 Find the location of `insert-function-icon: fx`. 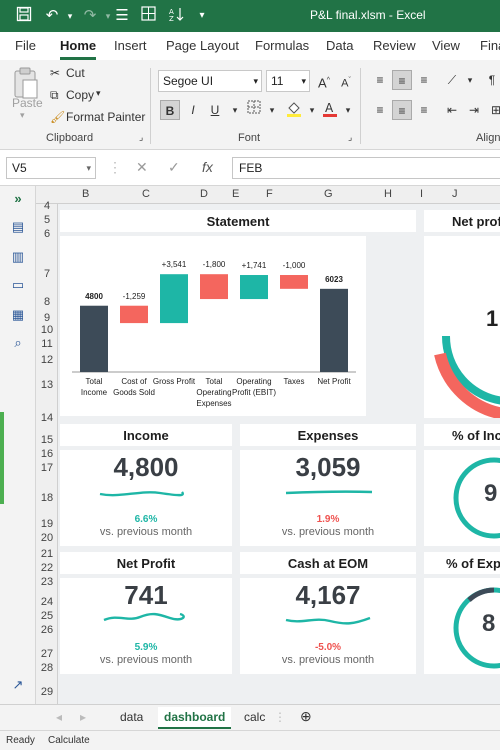

insert-function-icon: fx is located at coordinates (207, 167).